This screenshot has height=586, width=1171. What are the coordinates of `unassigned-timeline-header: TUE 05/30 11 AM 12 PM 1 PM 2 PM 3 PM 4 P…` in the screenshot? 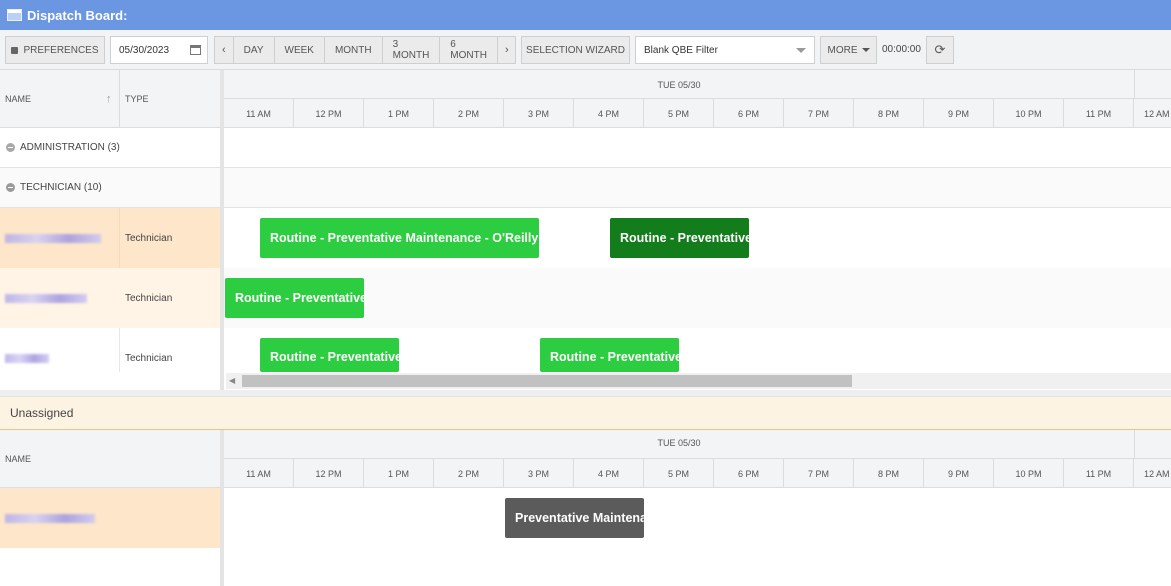 It's located at (697, 459).